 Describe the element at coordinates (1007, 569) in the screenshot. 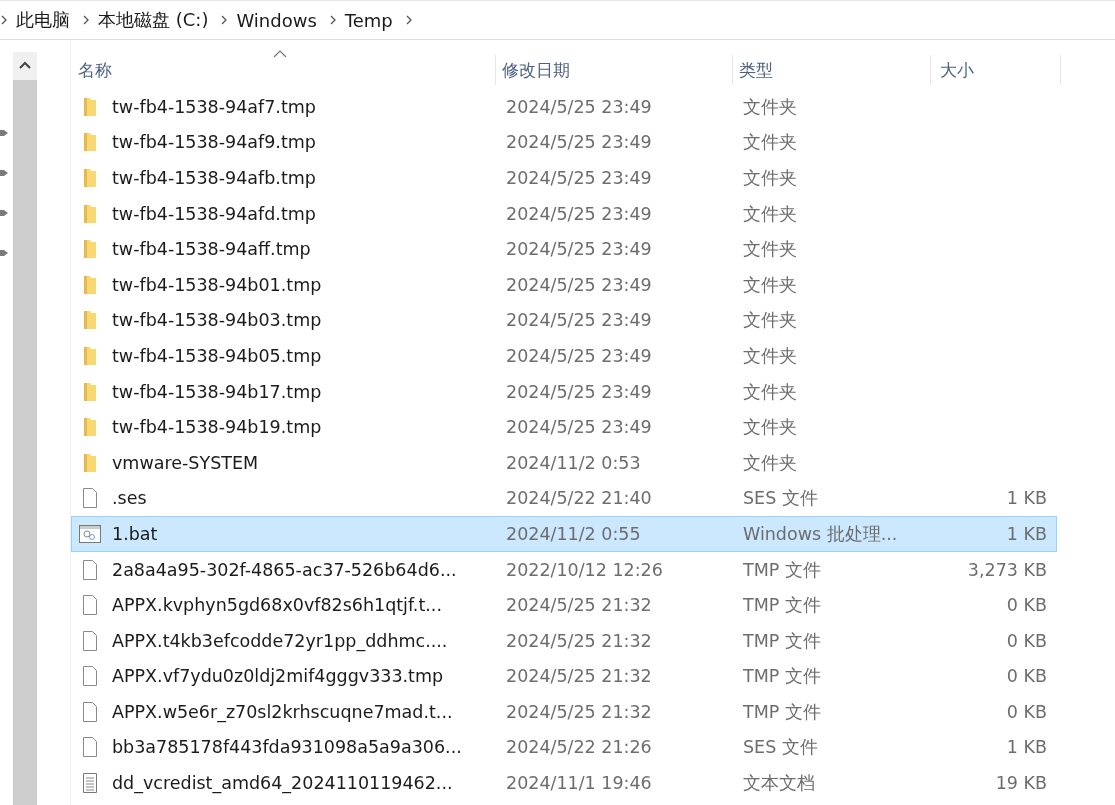

I see `file-size: 3,273 KB` at that location.